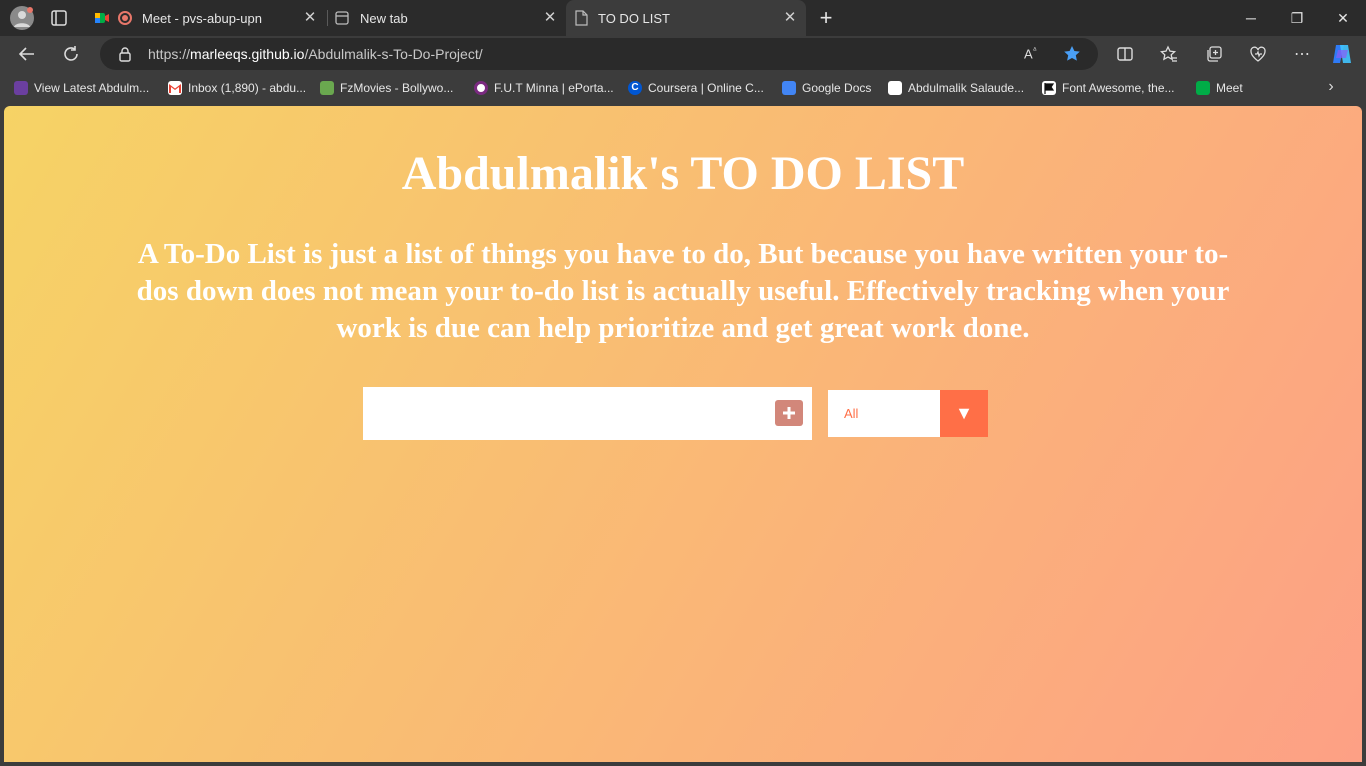 The image size is (1366, 766). What do you see at coordinates (1343, 18) in the screenshot?
I see `close-window-button: ✕` at bounding box center [1343, 18].